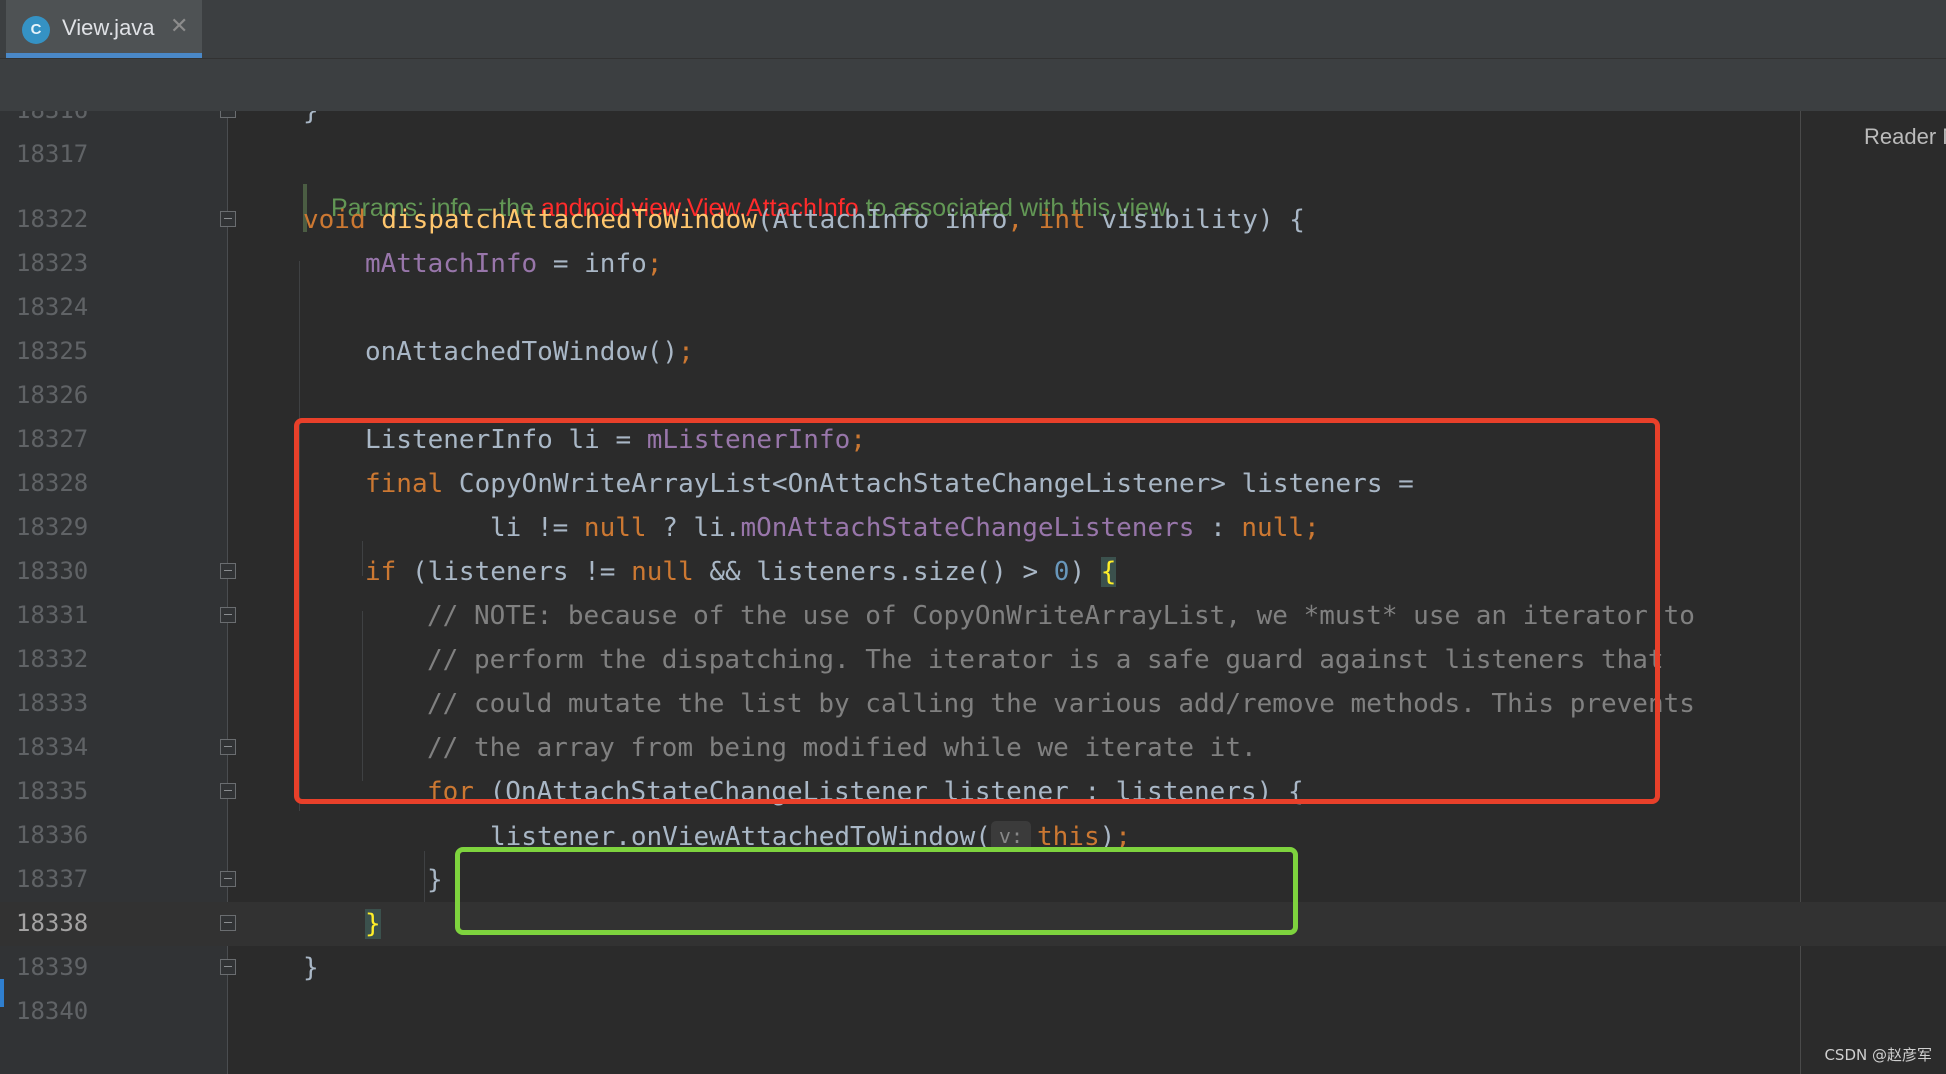  Describe the element at coordinates (52, 351) in the screenshot. I see `line-number: 18325` at that location.